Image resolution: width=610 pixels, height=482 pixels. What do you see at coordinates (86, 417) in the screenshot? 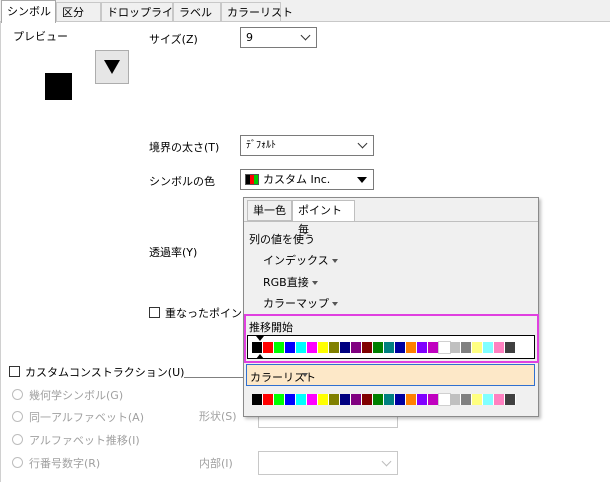
I see `radio-same-alphabet-label: 同一アルファベット(A)` at bounding box center [86, 417].